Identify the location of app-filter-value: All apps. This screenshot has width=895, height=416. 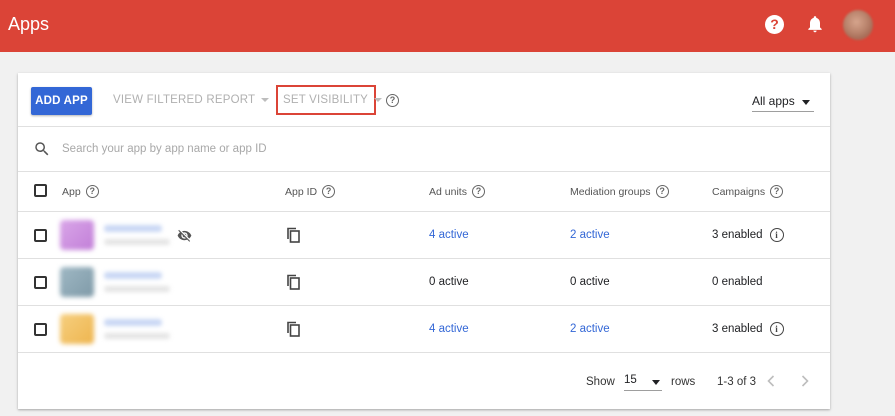
(773, 101).